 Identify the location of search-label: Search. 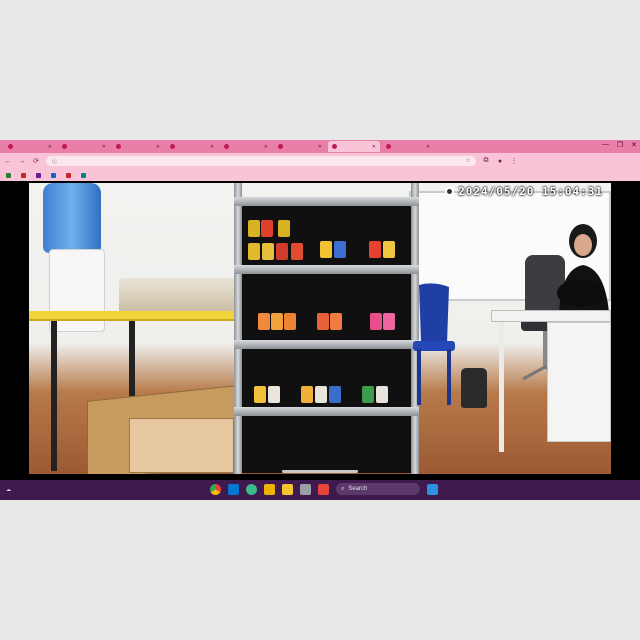
(358, 489).